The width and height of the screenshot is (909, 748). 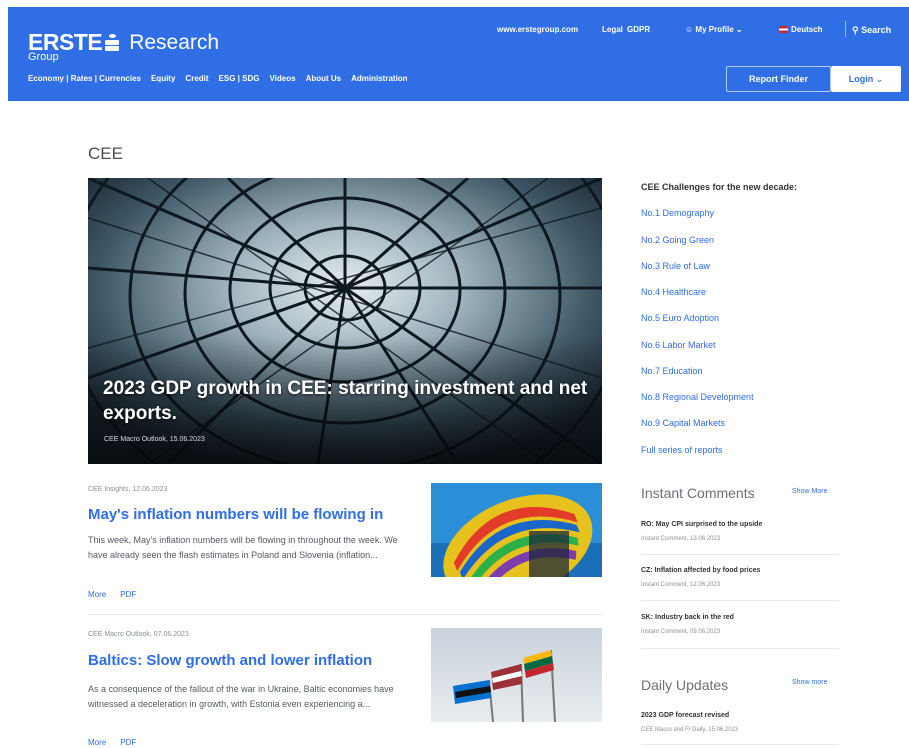 What do you see at coordinates (861, 79) in the screenshot?
I see `login-label: Login` at bounding box center [861, 79].